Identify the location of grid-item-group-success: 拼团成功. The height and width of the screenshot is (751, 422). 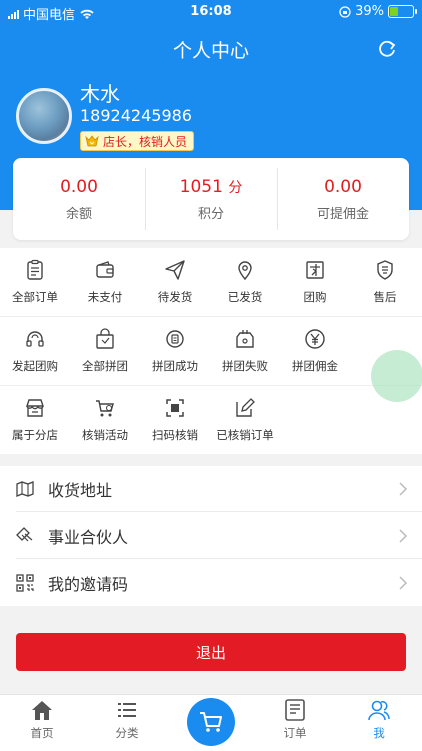
(175, 351).